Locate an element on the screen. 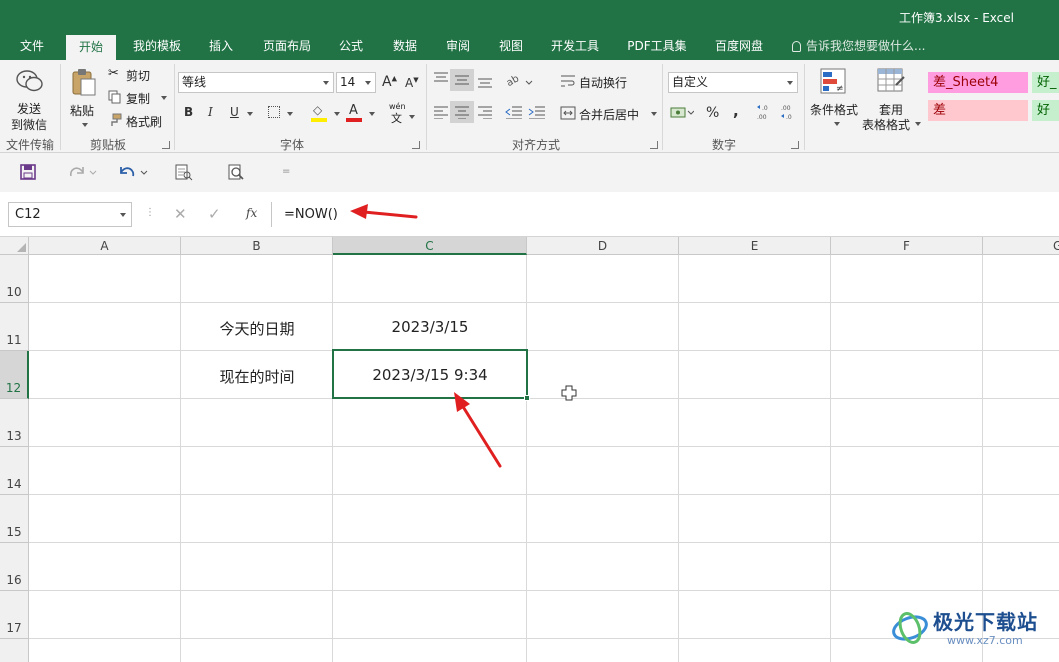 This screenshot has width=1059, height=662. tab-developer: 开发工具 is located at coordinates (575, 47).